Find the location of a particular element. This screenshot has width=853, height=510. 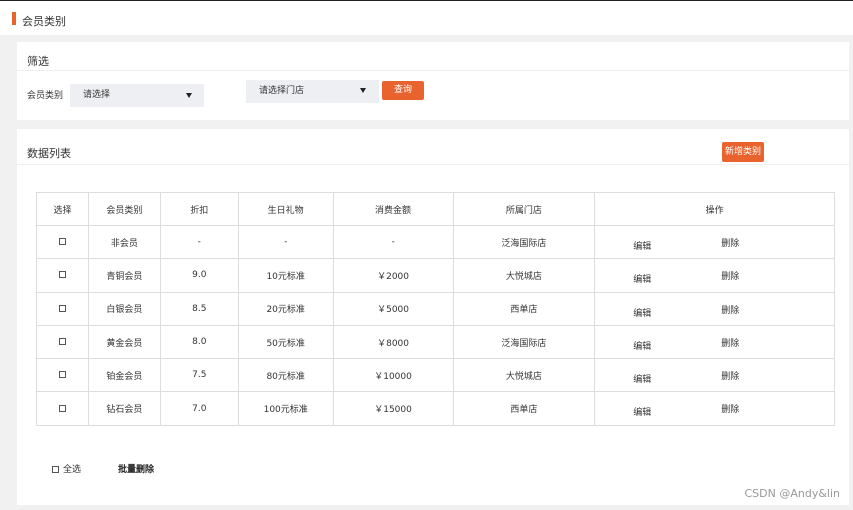

cell-amount: ￥15000 is located at coordinates (393, 408).